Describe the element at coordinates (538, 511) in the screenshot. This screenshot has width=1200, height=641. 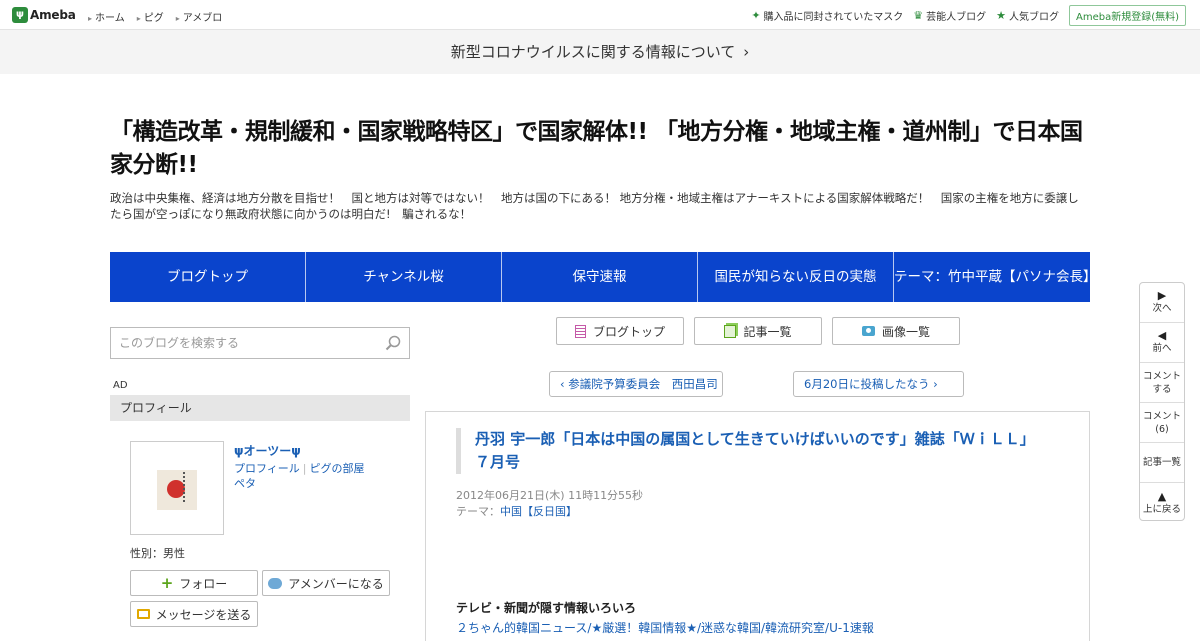
I see `article-theme-link: 中国【反日国】` at that location.